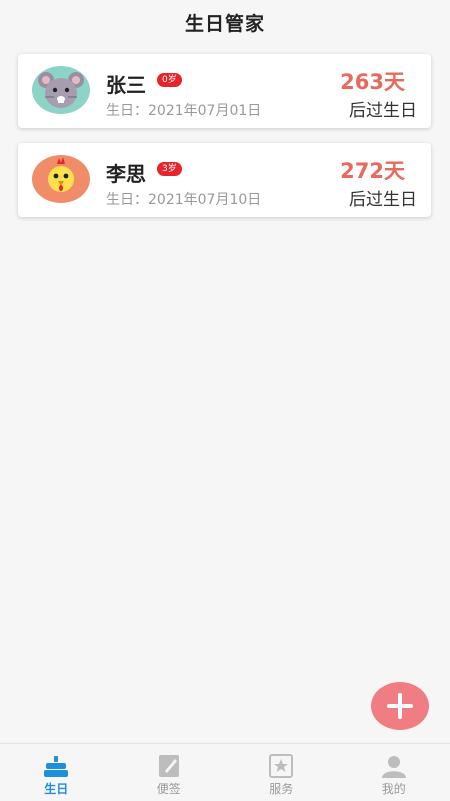 The width and height of the screenshot is (450, 801). Describe the element at coordinates (281, 788) in the screenshot. I see `tab-label: 服务` at that location.